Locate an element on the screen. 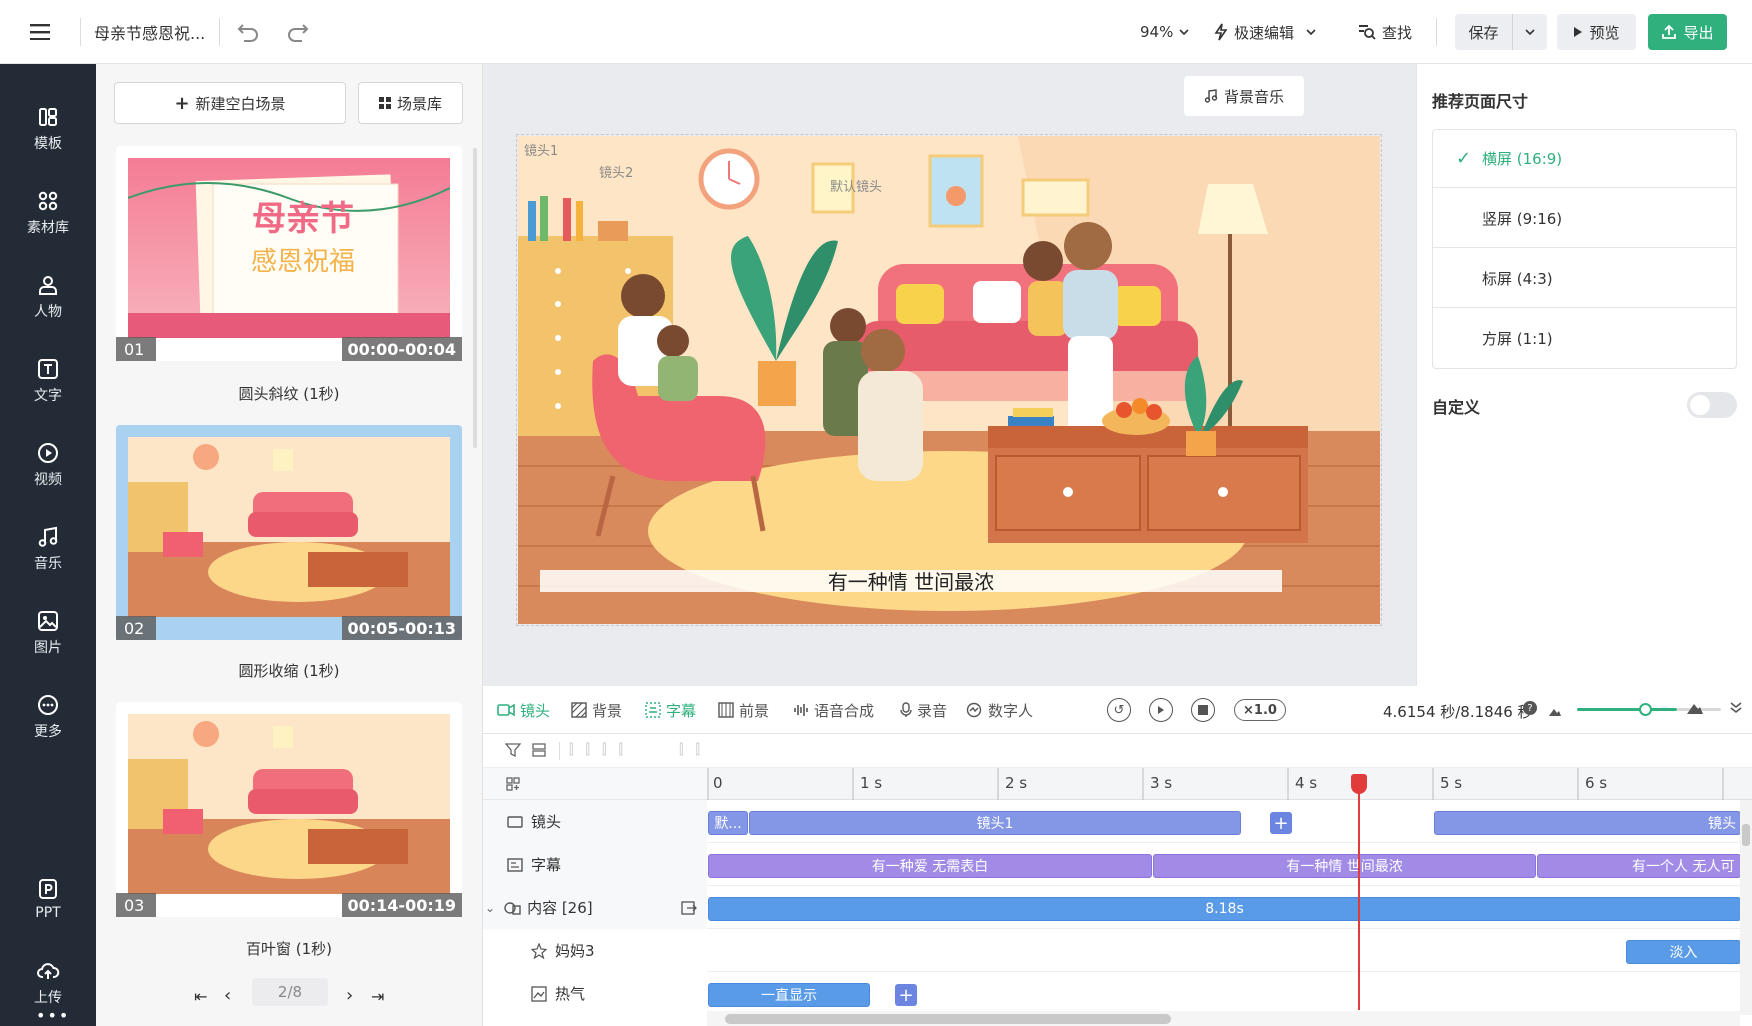 This screenshot has height=1026, width=1752. sidebar-item-music: 音乐 is located at coordinates (48, 549).